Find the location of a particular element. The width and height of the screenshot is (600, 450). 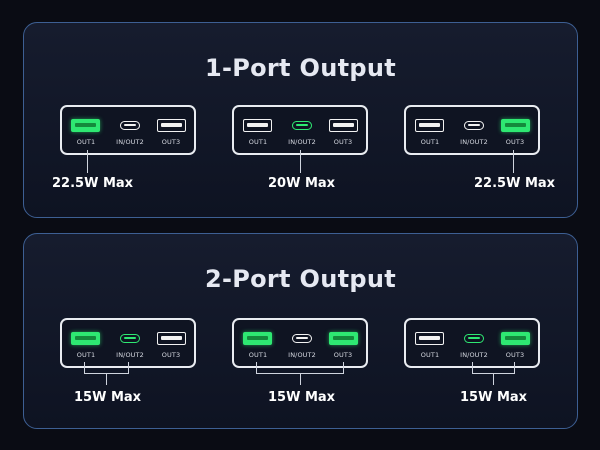

power-bank-inout2-out3-active: OUT1 IN/OUT2 OUT3 is located at coordinates (472, 343).